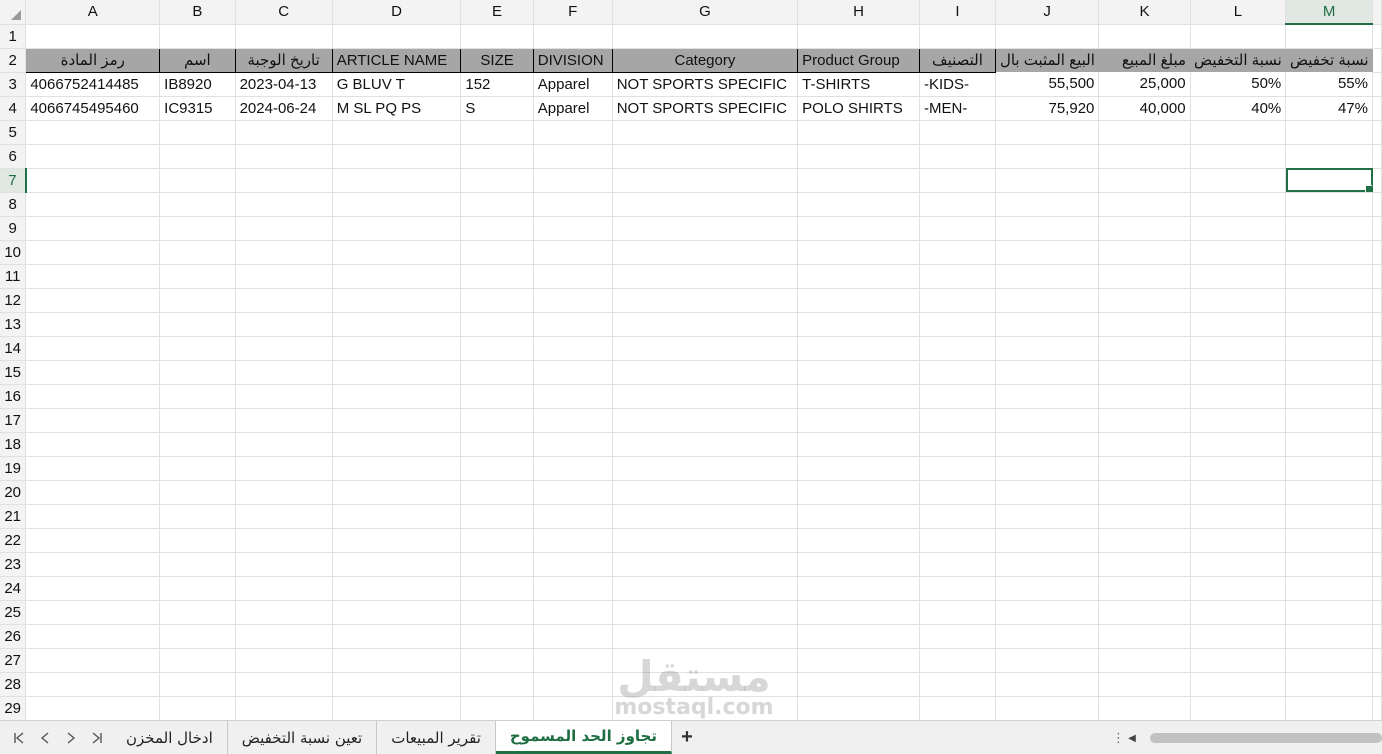 The image size is (1382, 754). I want to click on row-header-7: 7, so click(13, 180).